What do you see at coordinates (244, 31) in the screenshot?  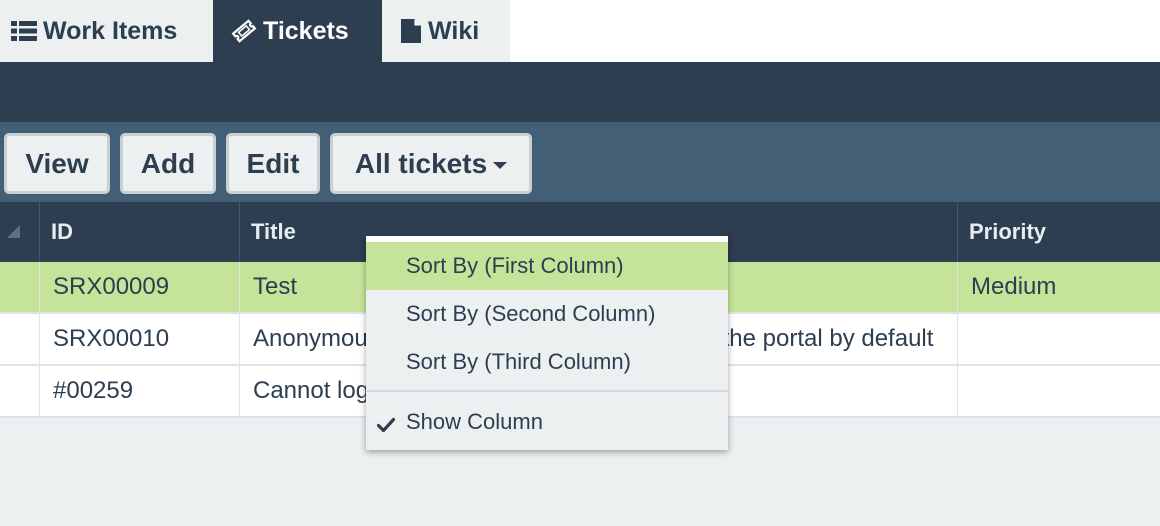 I see `ticket-icon` at bounding box center [244, 31].